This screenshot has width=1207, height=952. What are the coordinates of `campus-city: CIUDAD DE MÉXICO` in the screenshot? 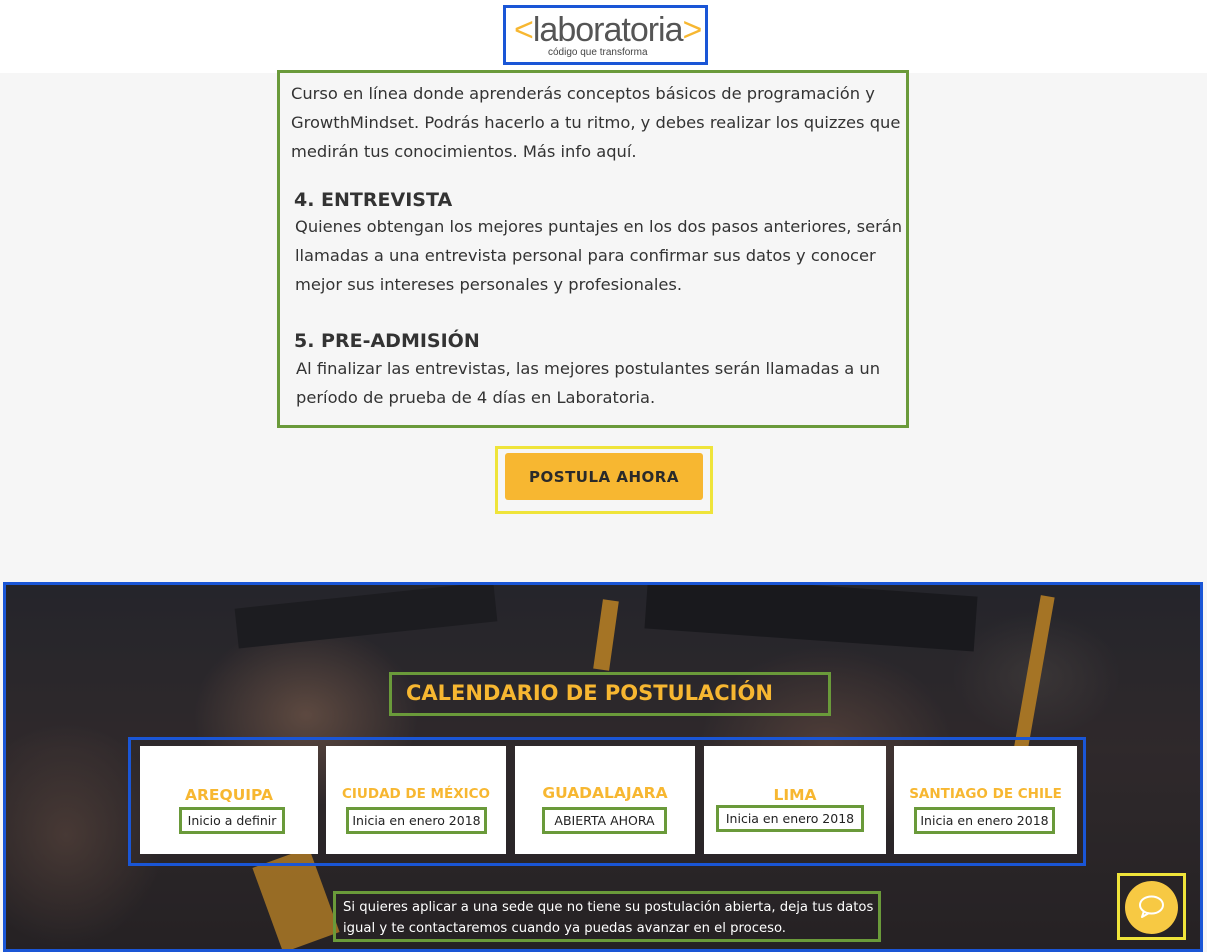 It's located at (416, 794).